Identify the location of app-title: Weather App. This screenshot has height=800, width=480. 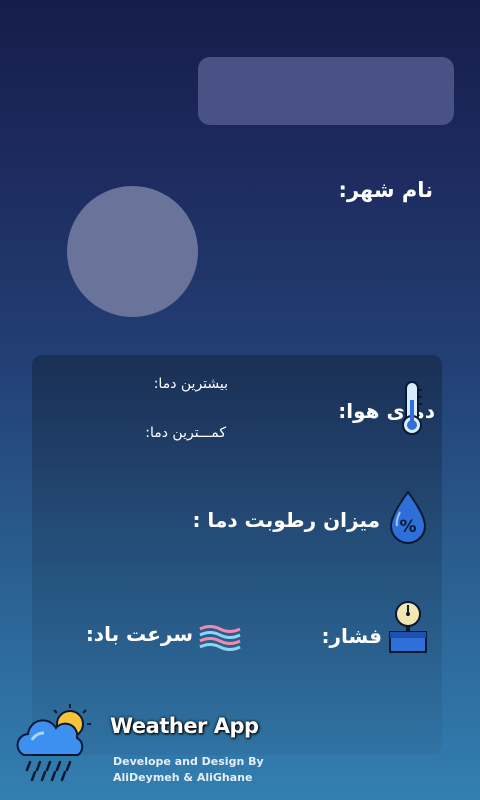
(184, 726).